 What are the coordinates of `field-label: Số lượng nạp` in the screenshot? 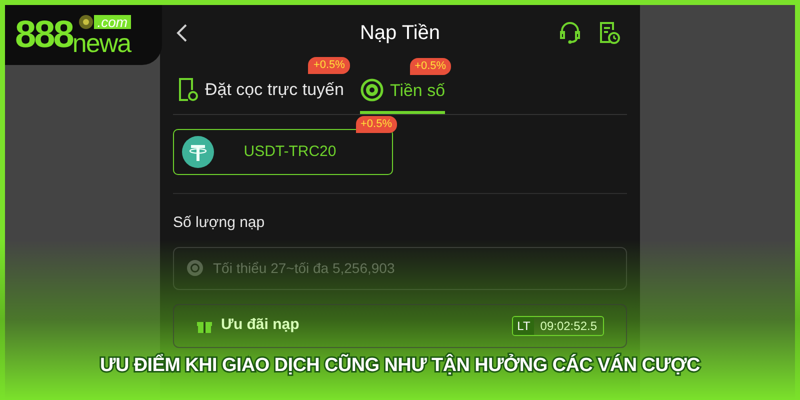 It's located at (219, 223).